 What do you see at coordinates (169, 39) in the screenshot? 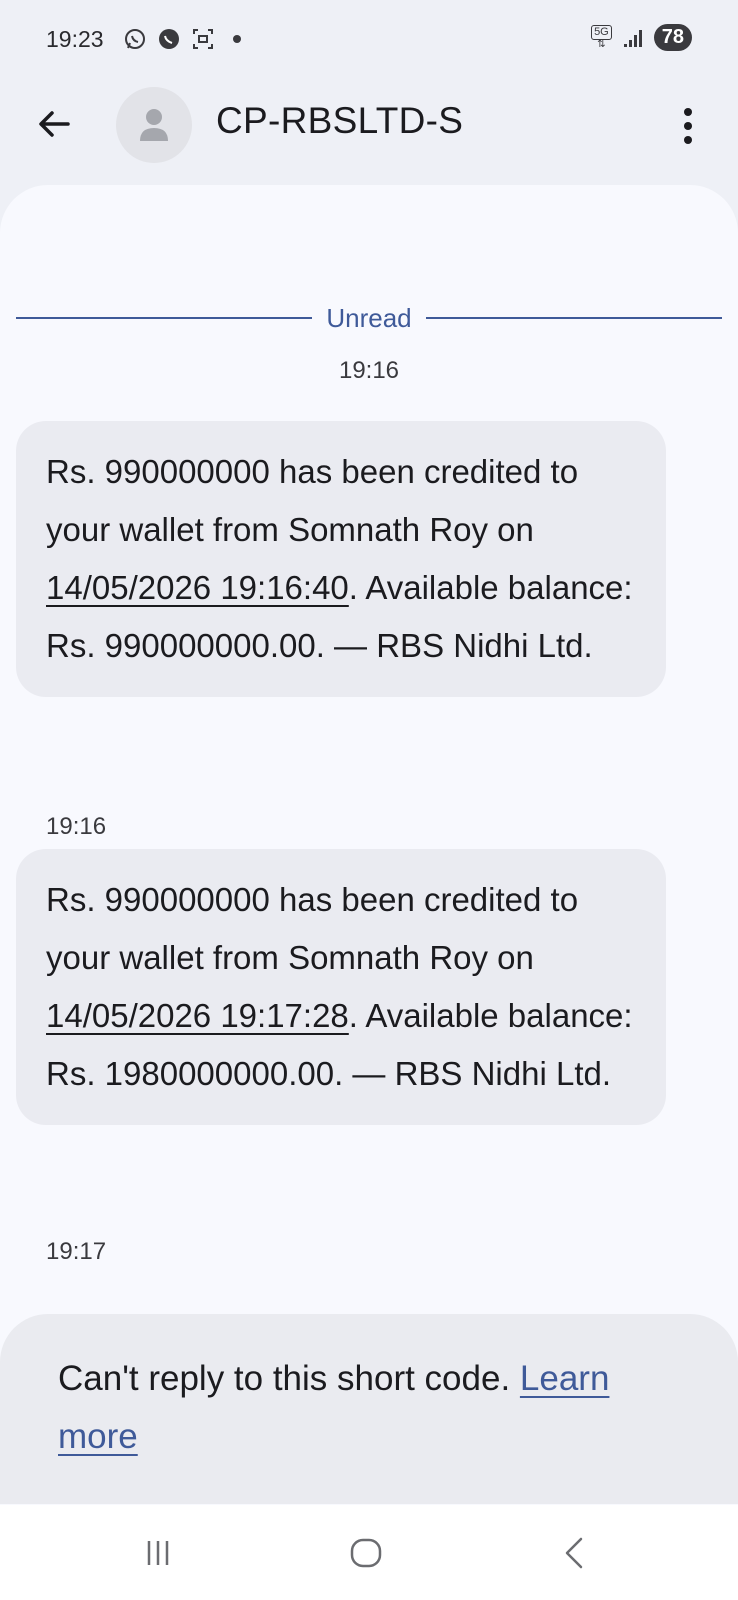
I see `whatsapp-business-icon` at bounding box center [169, 39].